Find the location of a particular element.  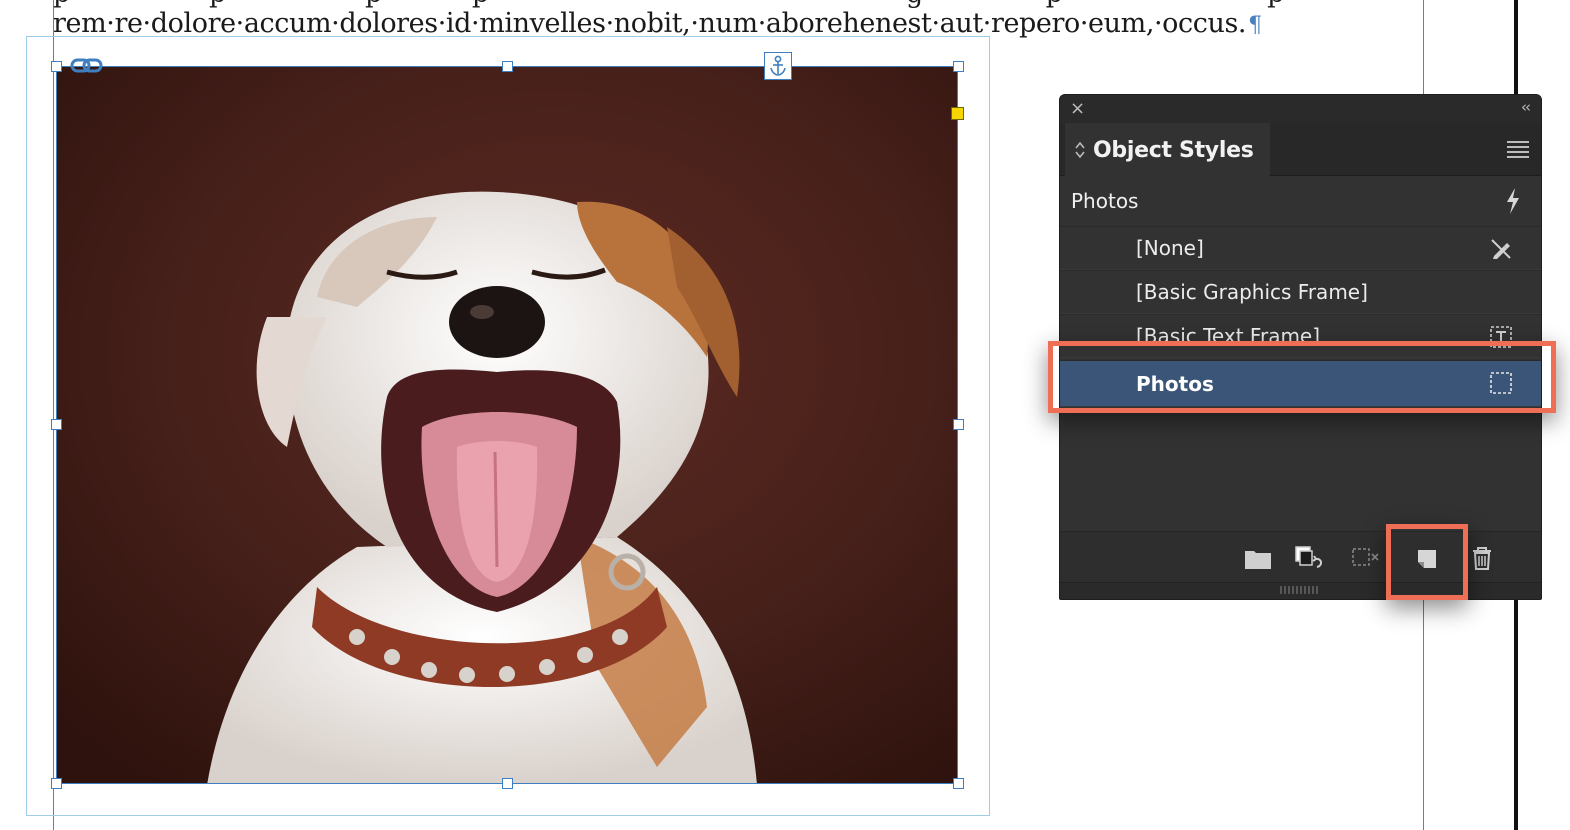

frame-handle-bottom-right is located at coordinates (958, 783).